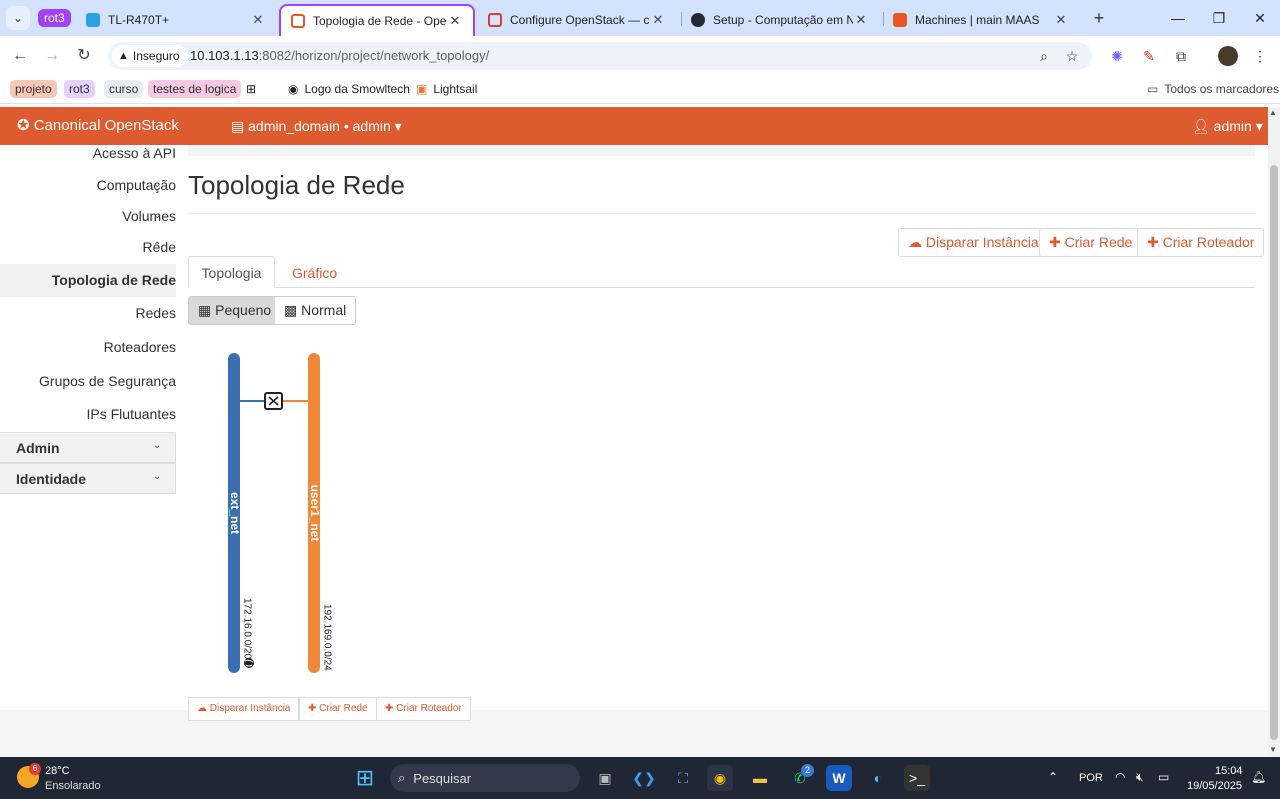 This screenshot has height=799, width=1280. What do you see at coordinates (721, 287) in the screenshot?
I see `tabs-divider` at bounding box center [721, 287].